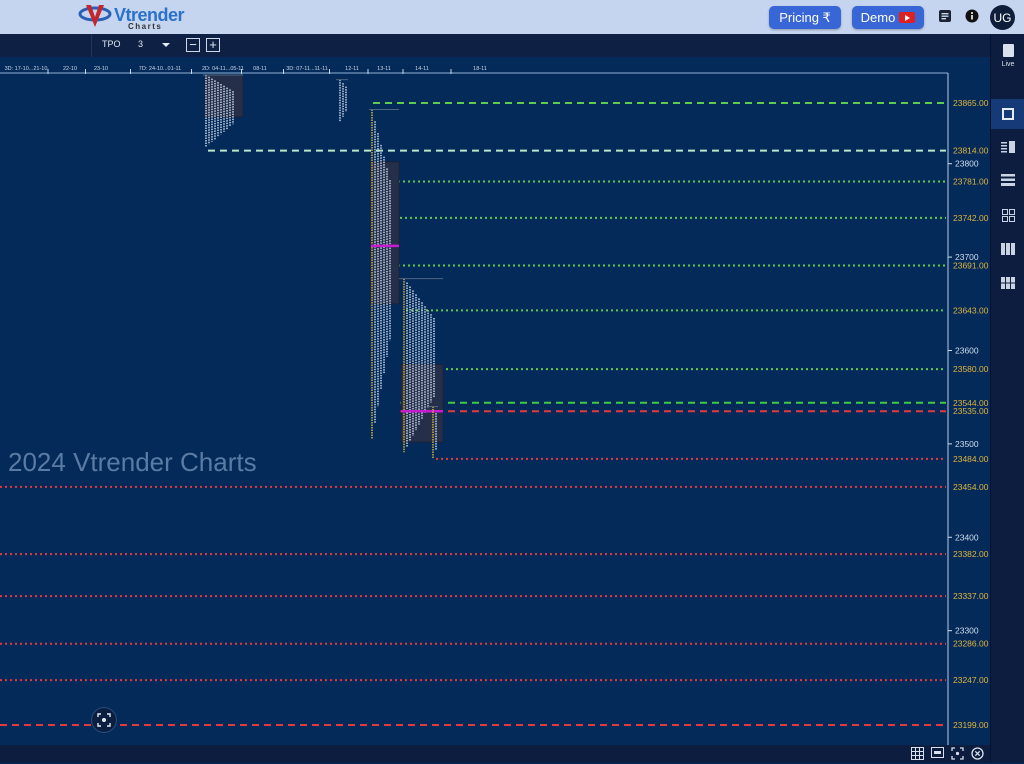 This screenshot has width=1024, height=764. Describe the element at coordinates (971, 459) in the screenshot. I see `level-label: 23484.00` at that location.